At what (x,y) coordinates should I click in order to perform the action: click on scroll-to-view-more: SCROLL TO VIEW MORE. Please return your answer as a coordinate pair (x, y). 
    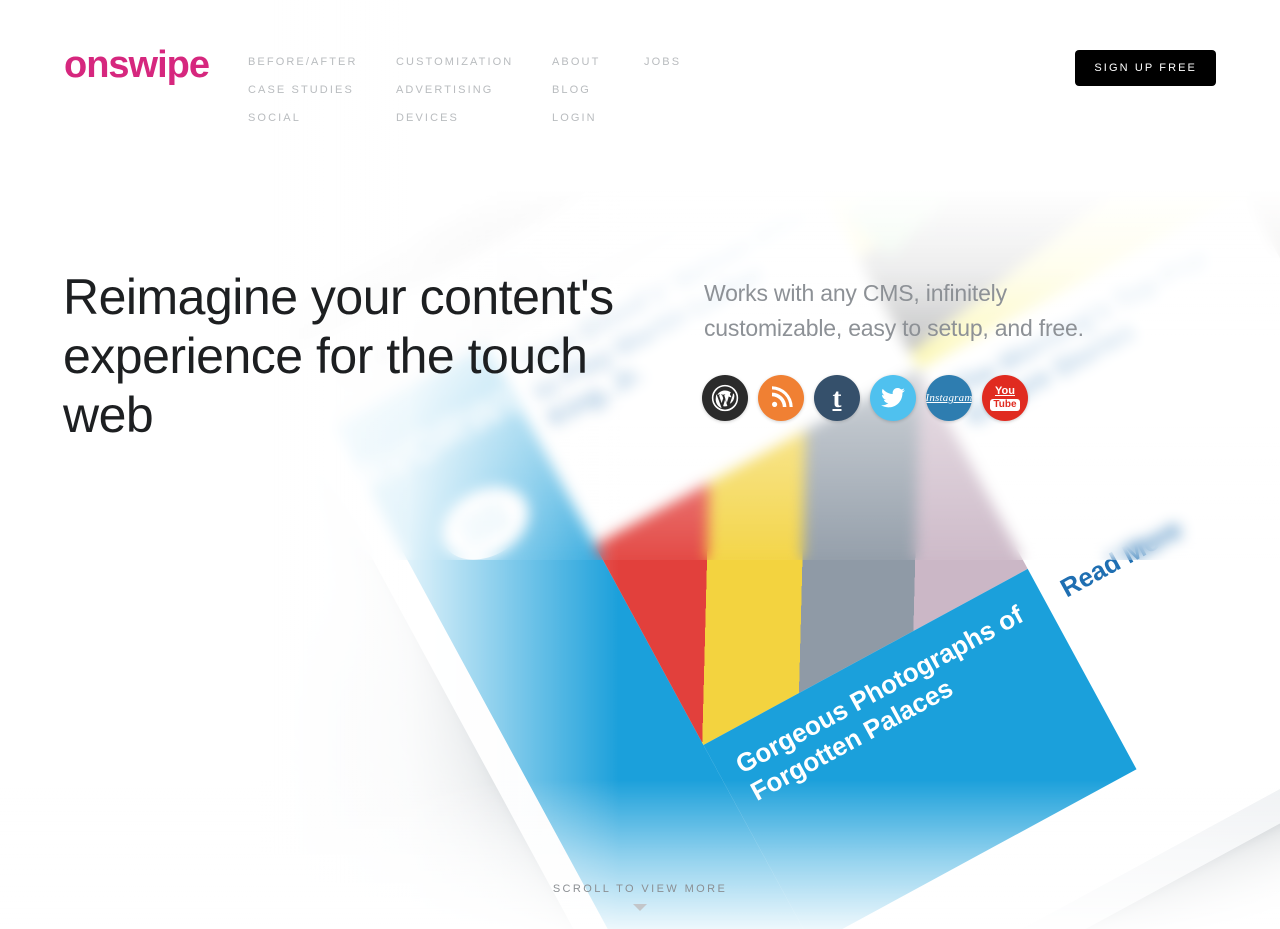
    Looking at the image, I should click on (640, 897).